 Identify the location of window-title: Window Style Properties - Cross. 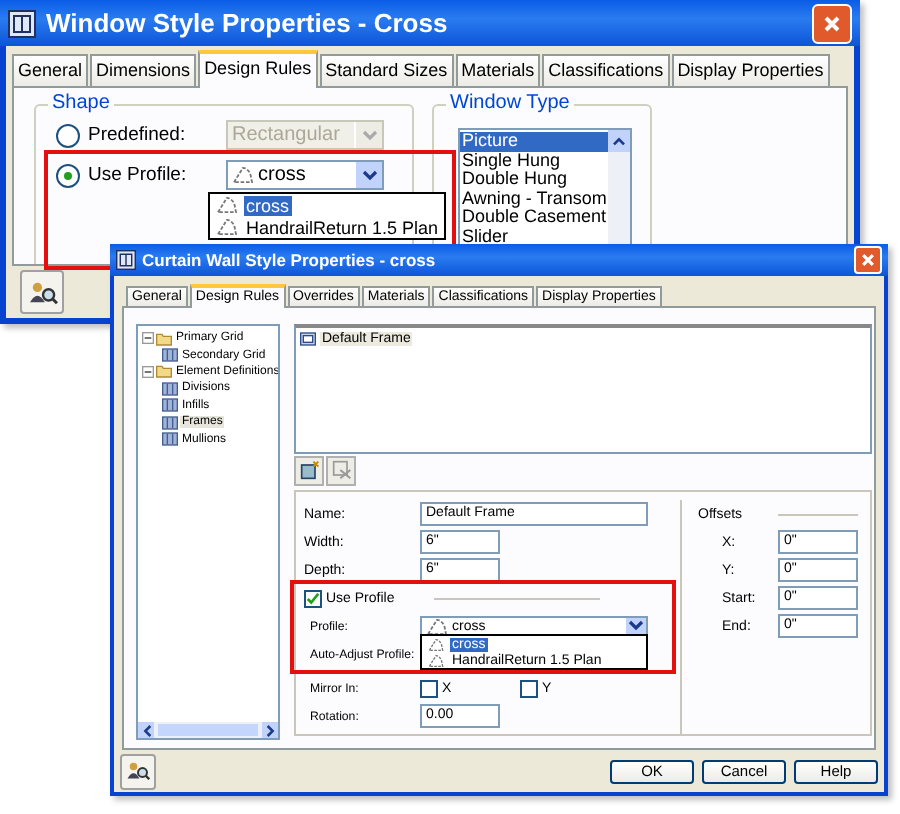
(248, 23).